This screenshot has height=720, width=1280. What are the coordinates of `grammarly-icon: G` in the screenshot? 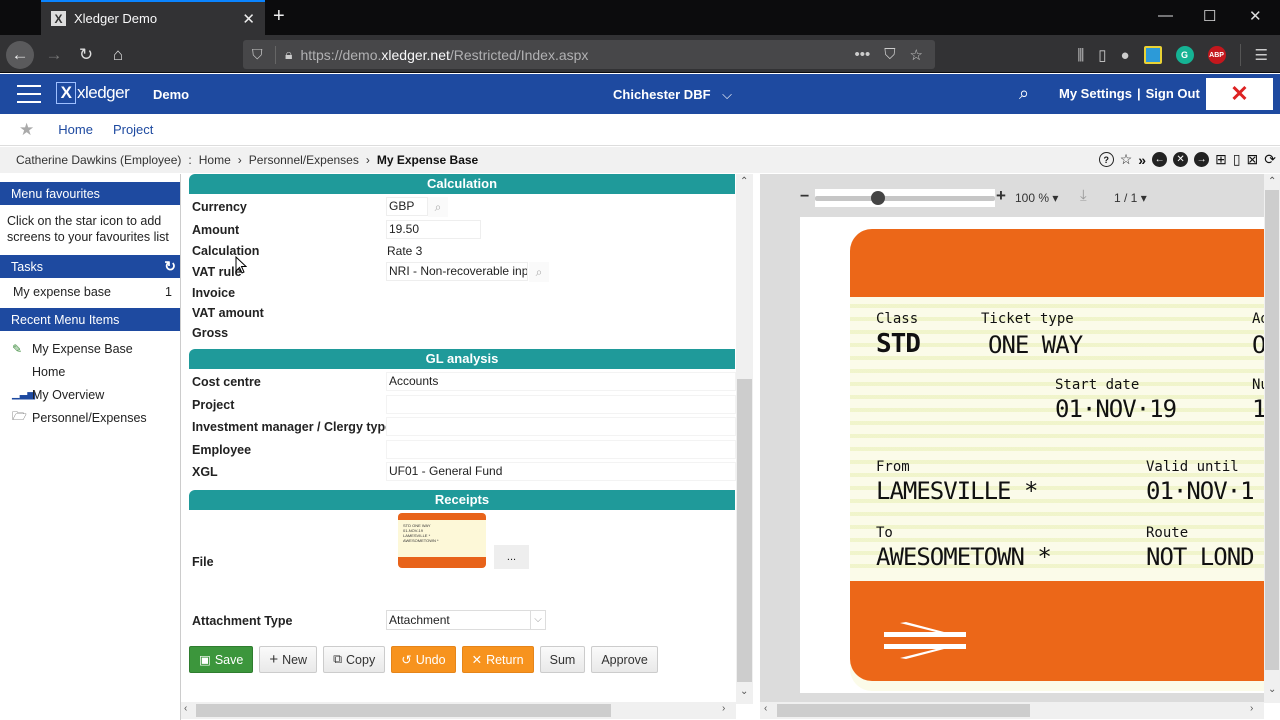 It's located at (1184, 55).